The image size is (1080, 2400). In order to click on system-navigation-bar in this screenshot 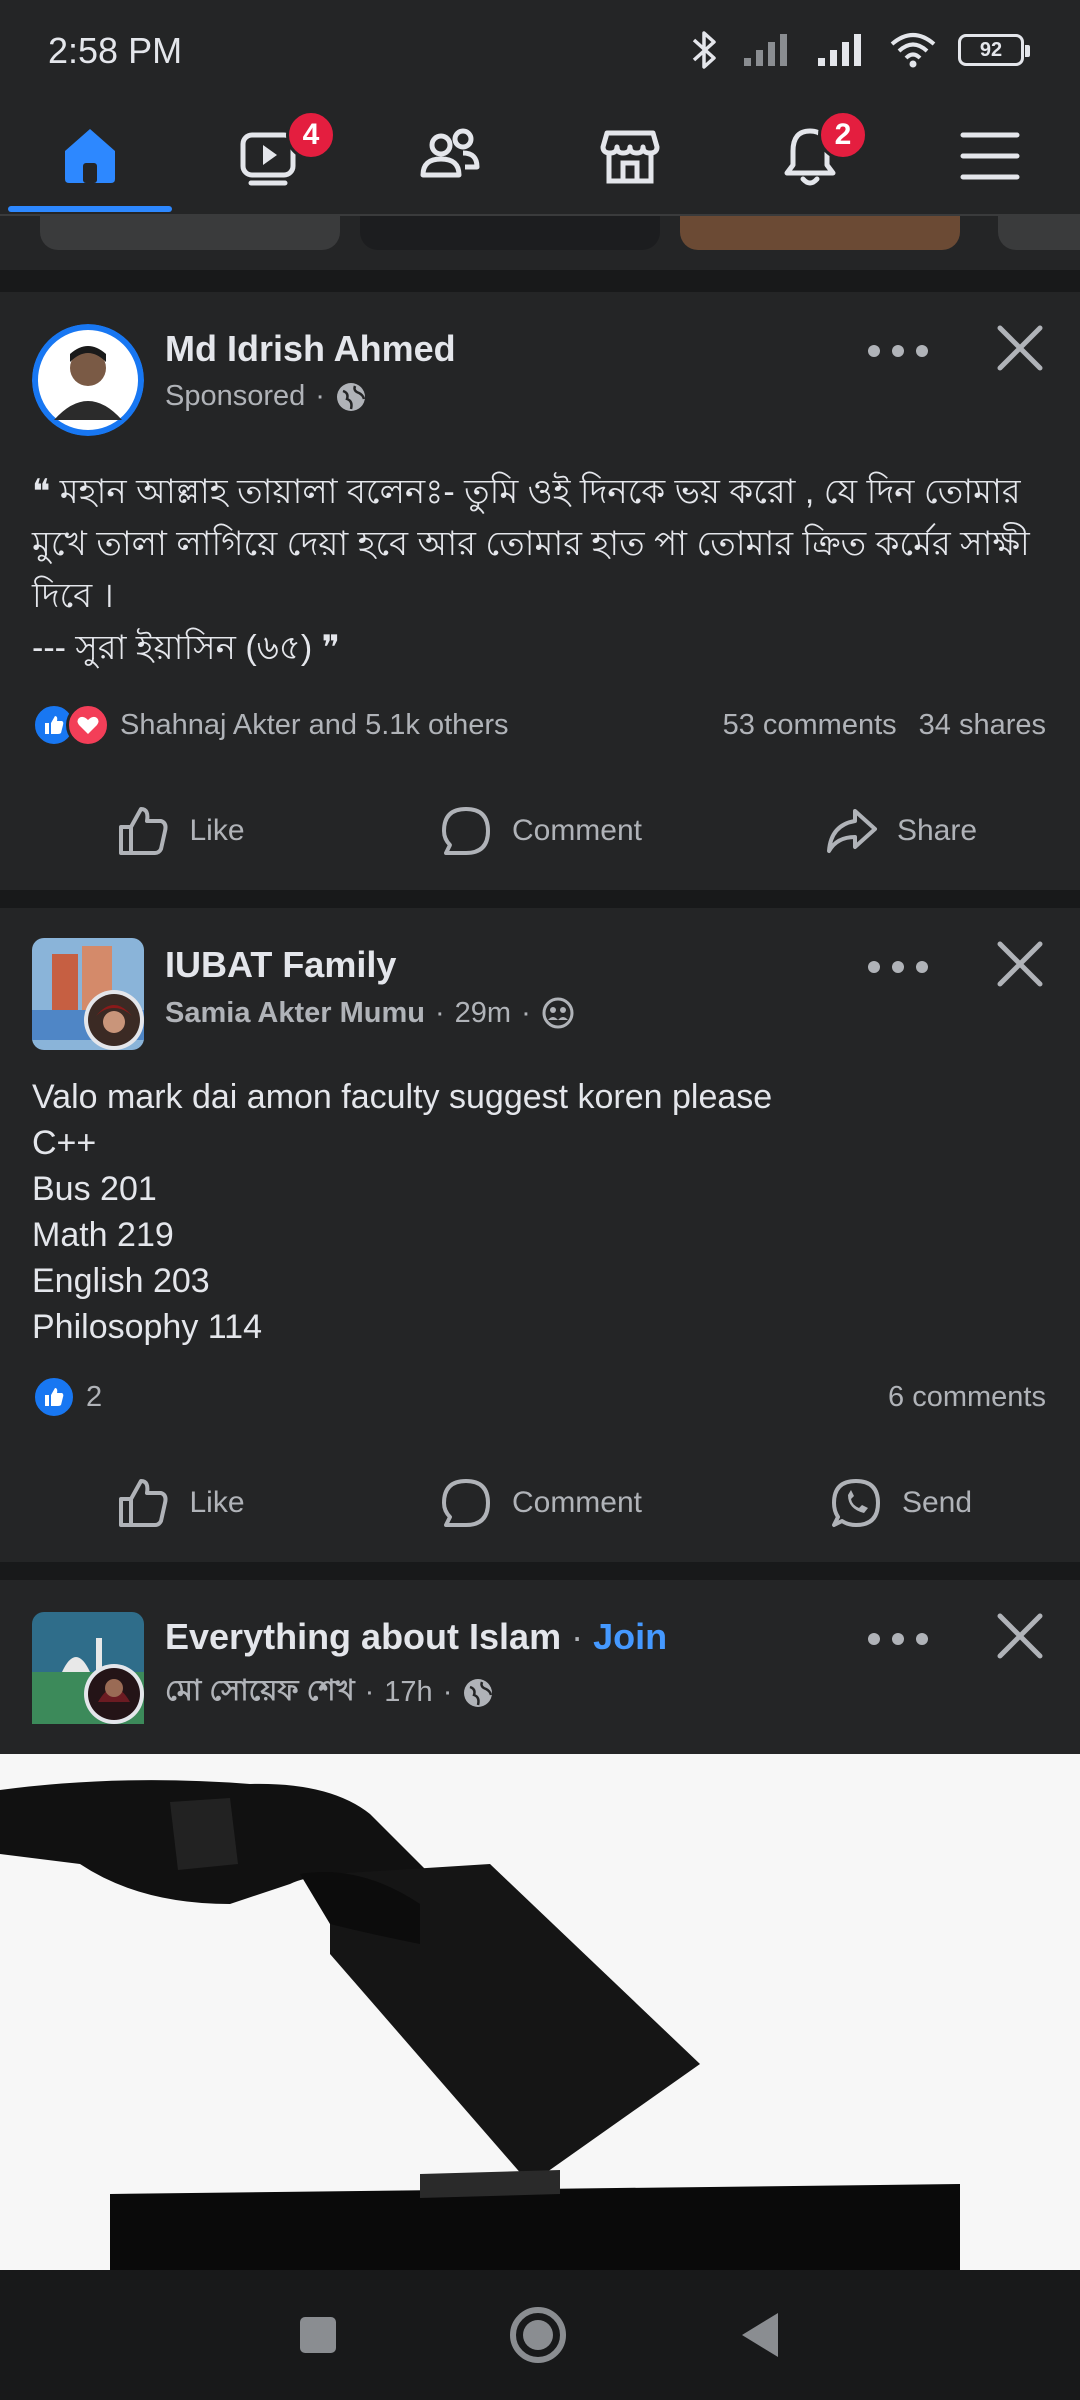, I will do `click(540, 2335)`.